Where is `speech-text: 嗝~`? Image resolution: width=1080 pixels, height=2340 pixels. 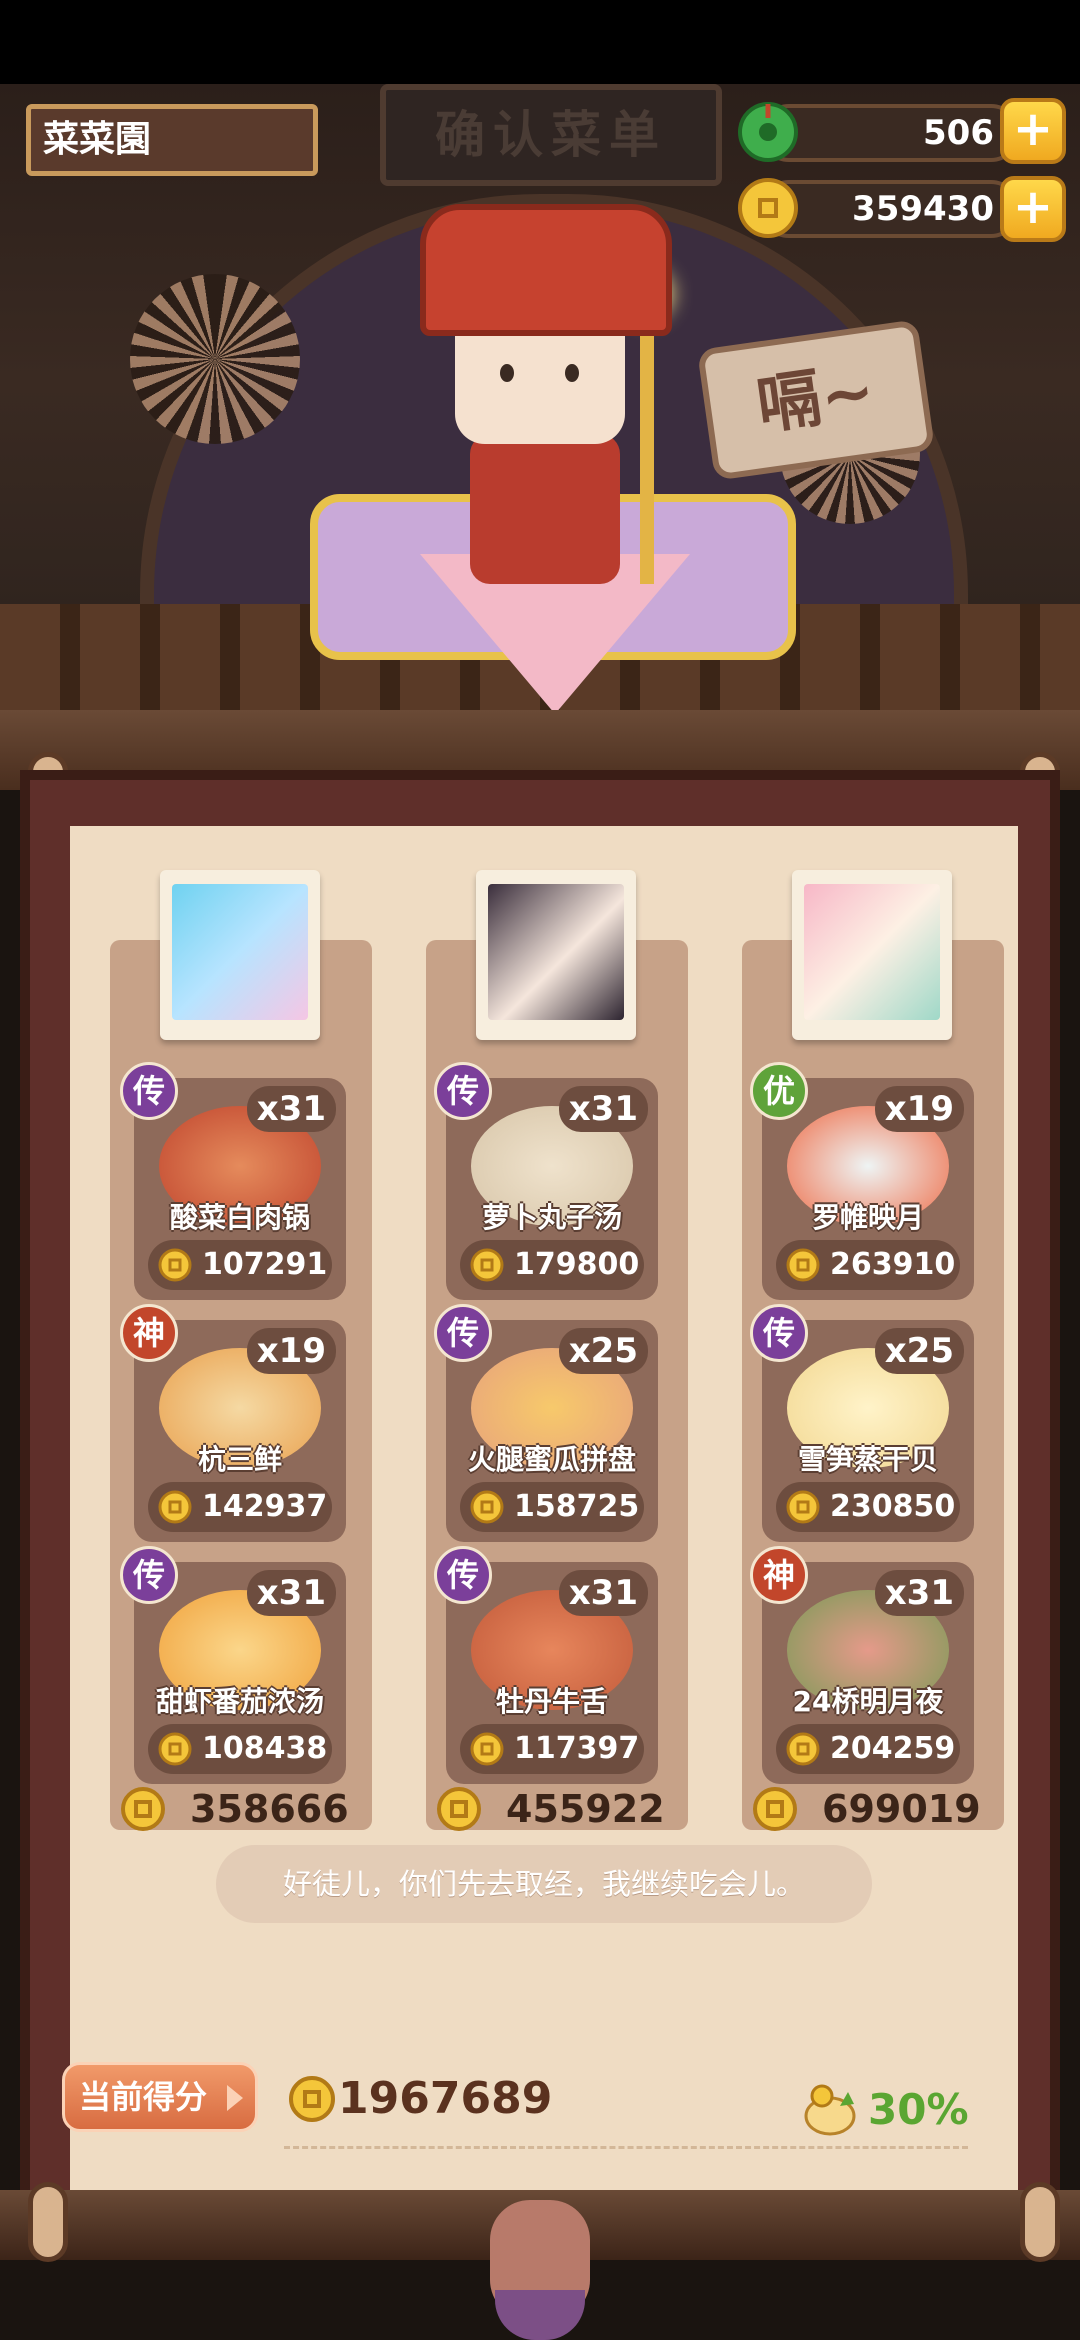 speech-text: 嗝~ is located at coordinates (816, 399).